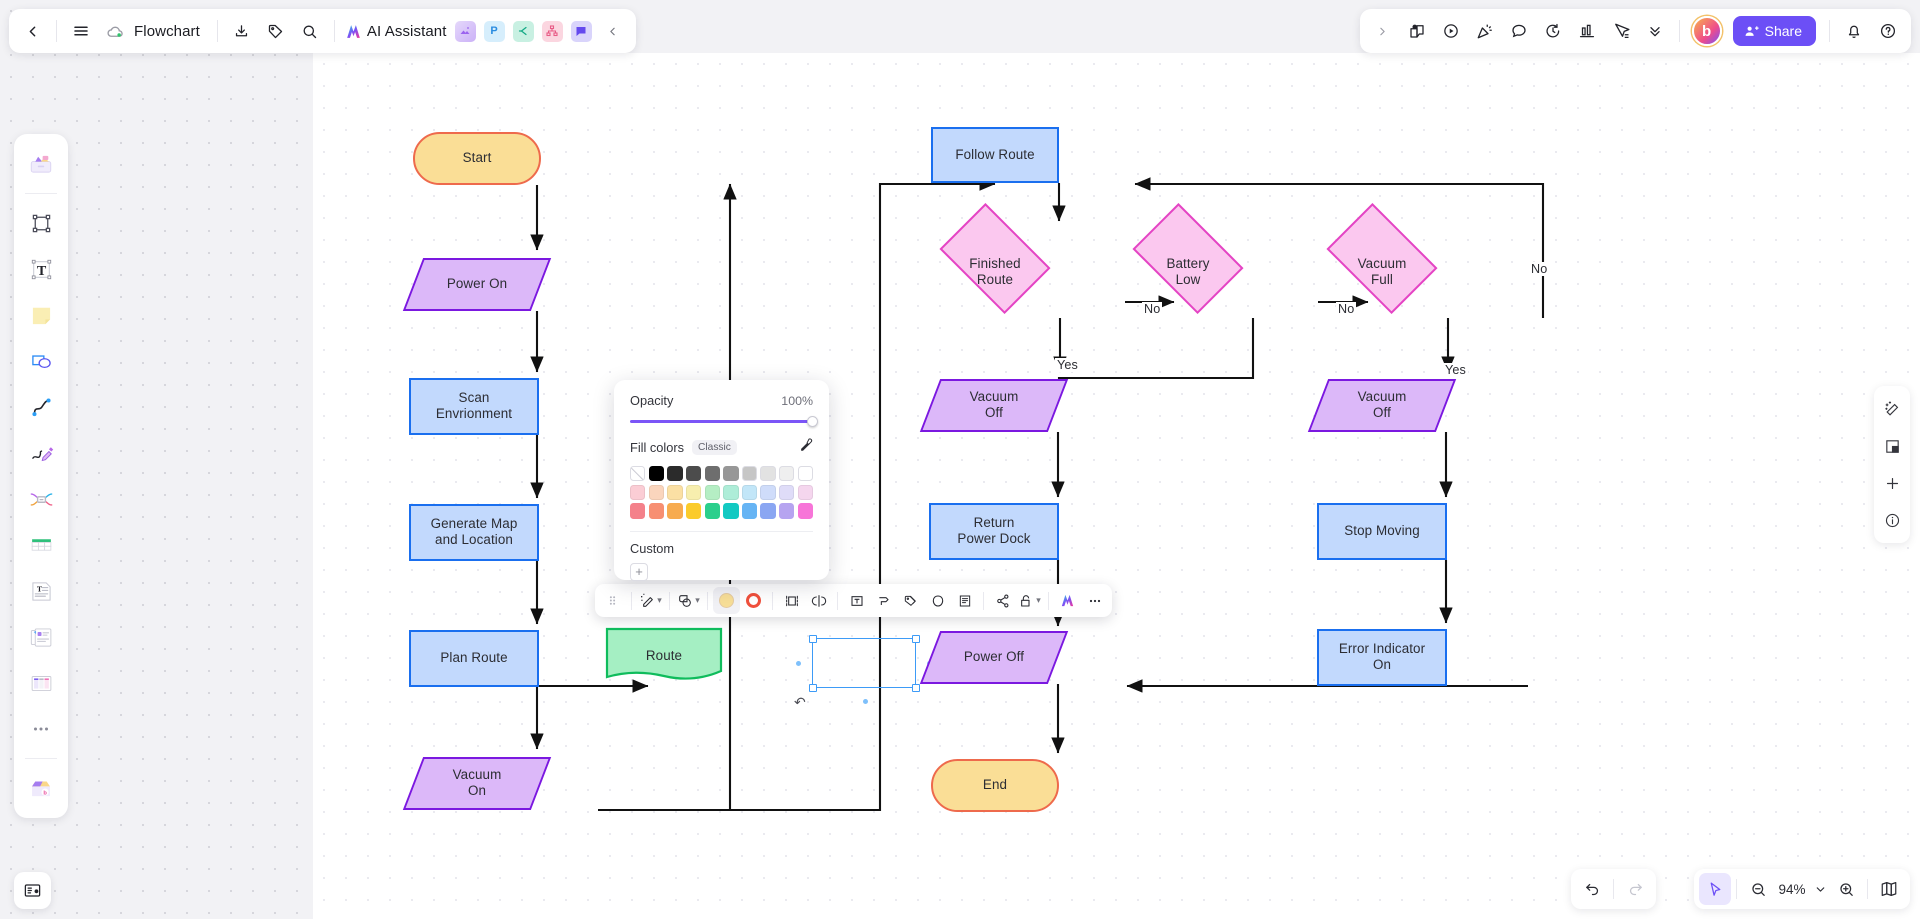 Image resolution: width=1920 pixels, height=919 pixels. Describe the element at coordinates (726, 600) in the screenshot. I see `fill-color-button` at that location.